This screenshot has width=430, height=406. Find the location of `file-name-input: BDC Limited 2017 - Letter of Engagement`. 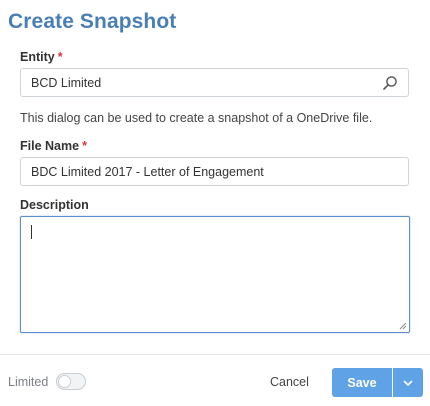

file-name-input: BDC Limited 2017 - Letter of Engagement is located at coordinates (214, 171).